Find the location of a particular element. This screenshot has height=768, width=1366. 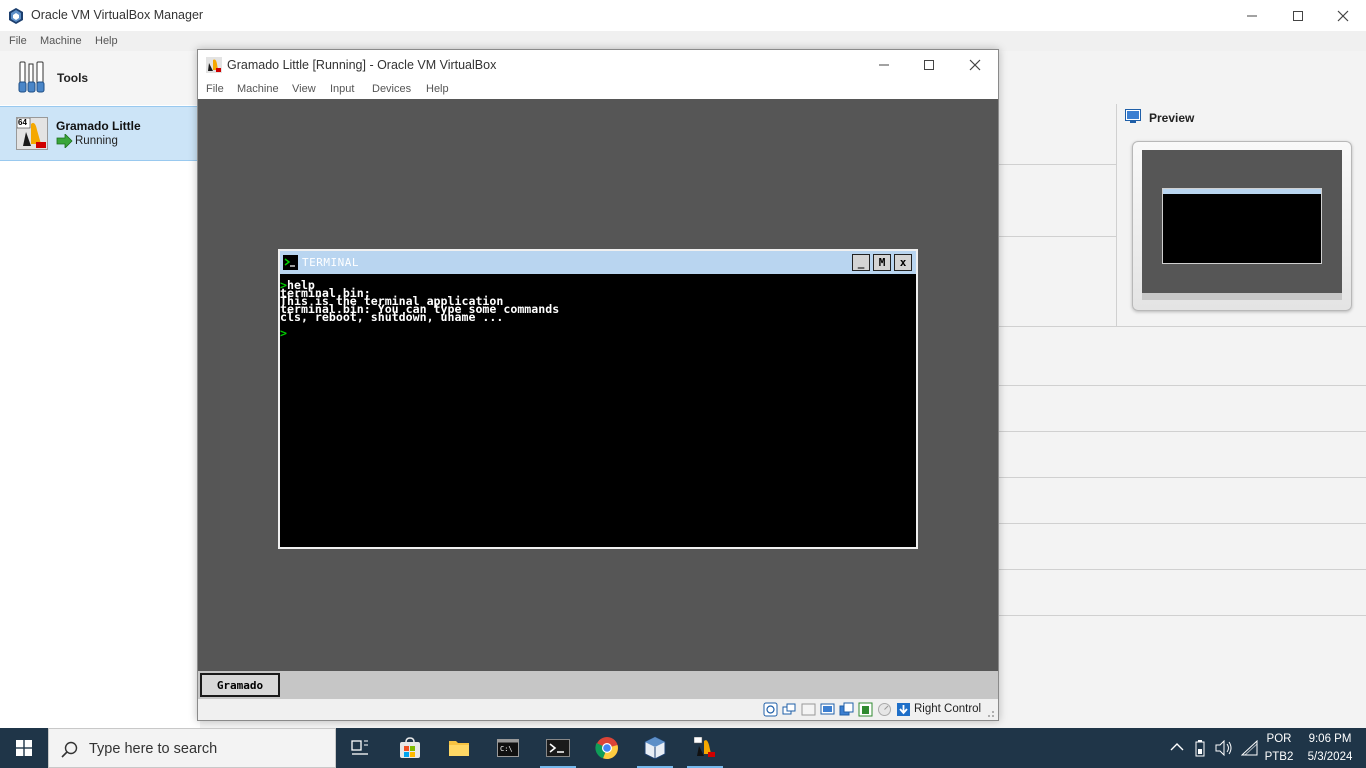

vm-arch-badge: 64 is located at coordinates (22, 122).